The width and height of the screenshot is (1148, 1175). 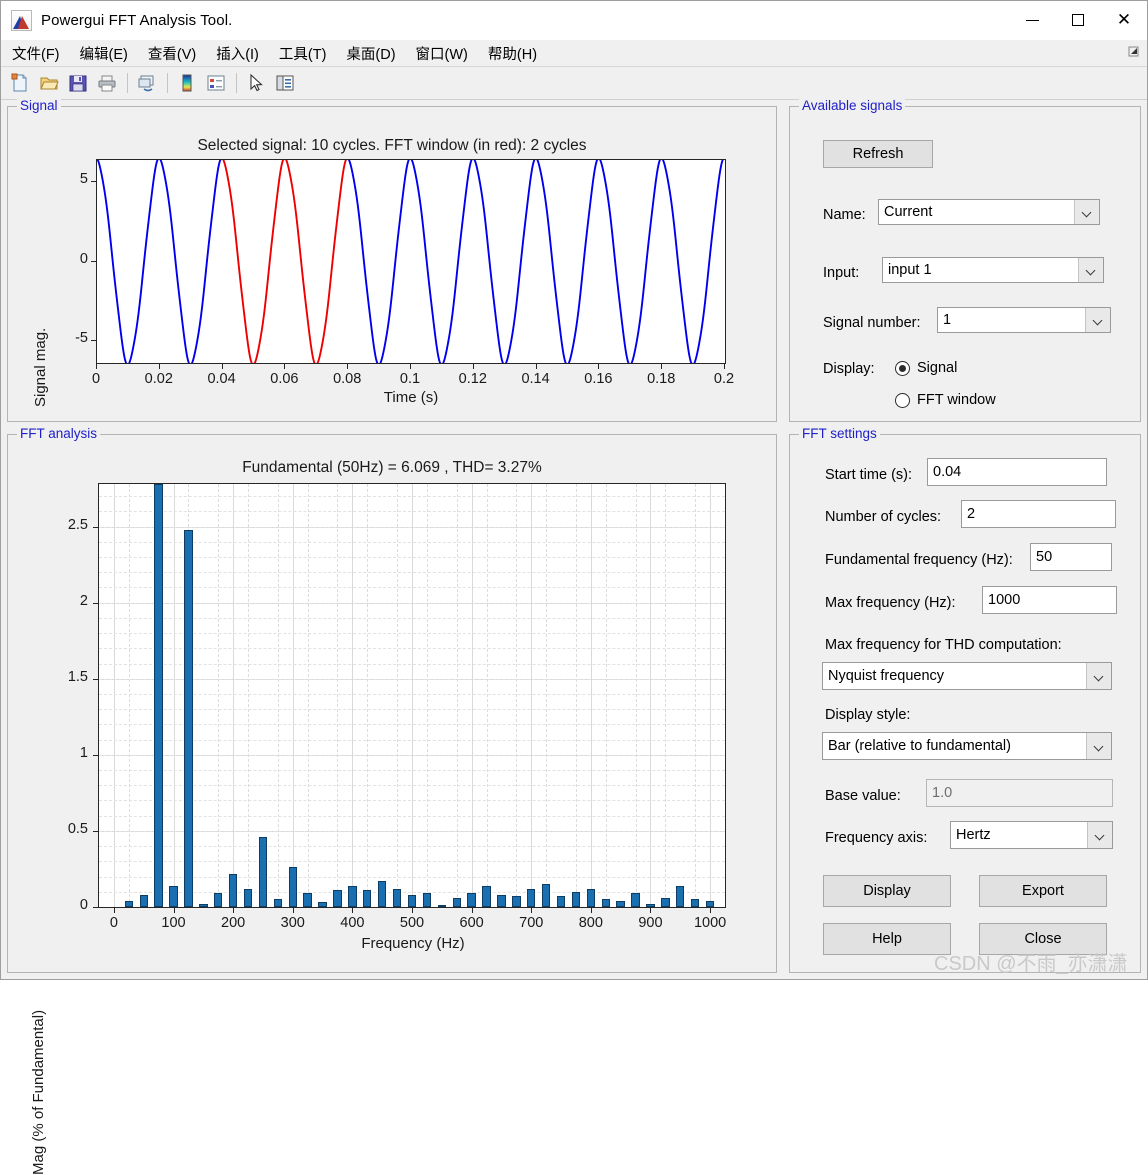 What do you see at coordinates (926, 368) in the screenshot?
I see `radio-display-signal: Signal` at bounding box center [926, 368].